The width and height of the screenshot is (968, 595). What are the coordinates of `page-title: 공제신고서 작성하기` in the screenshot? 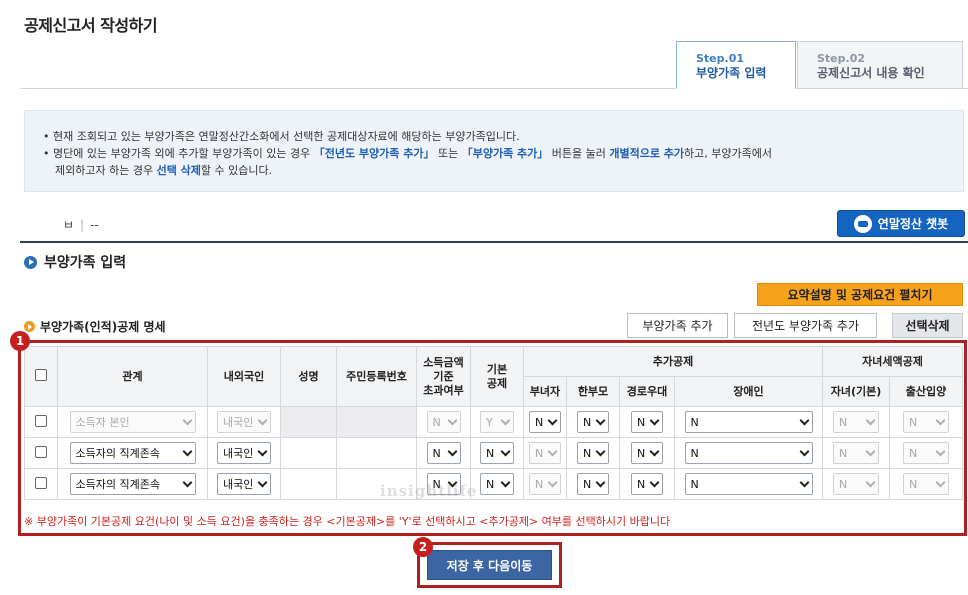 It's located at (91, 25).